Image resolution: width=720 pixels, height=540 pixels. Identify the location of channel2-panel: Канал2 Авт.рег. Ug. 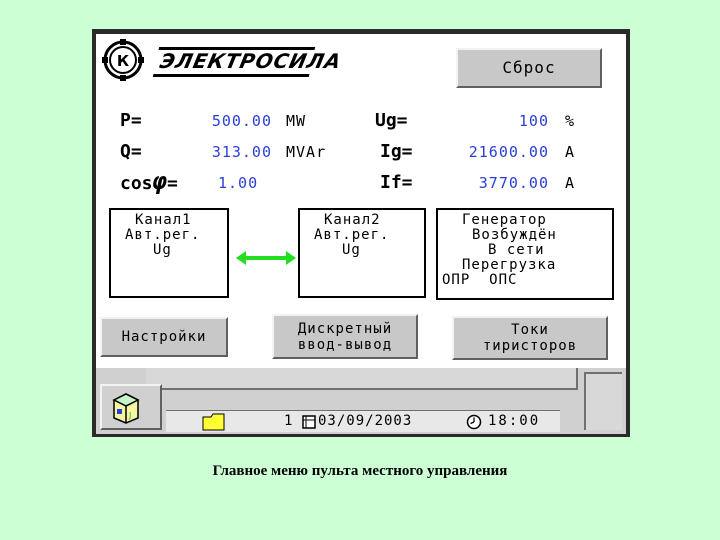
(362, 253).